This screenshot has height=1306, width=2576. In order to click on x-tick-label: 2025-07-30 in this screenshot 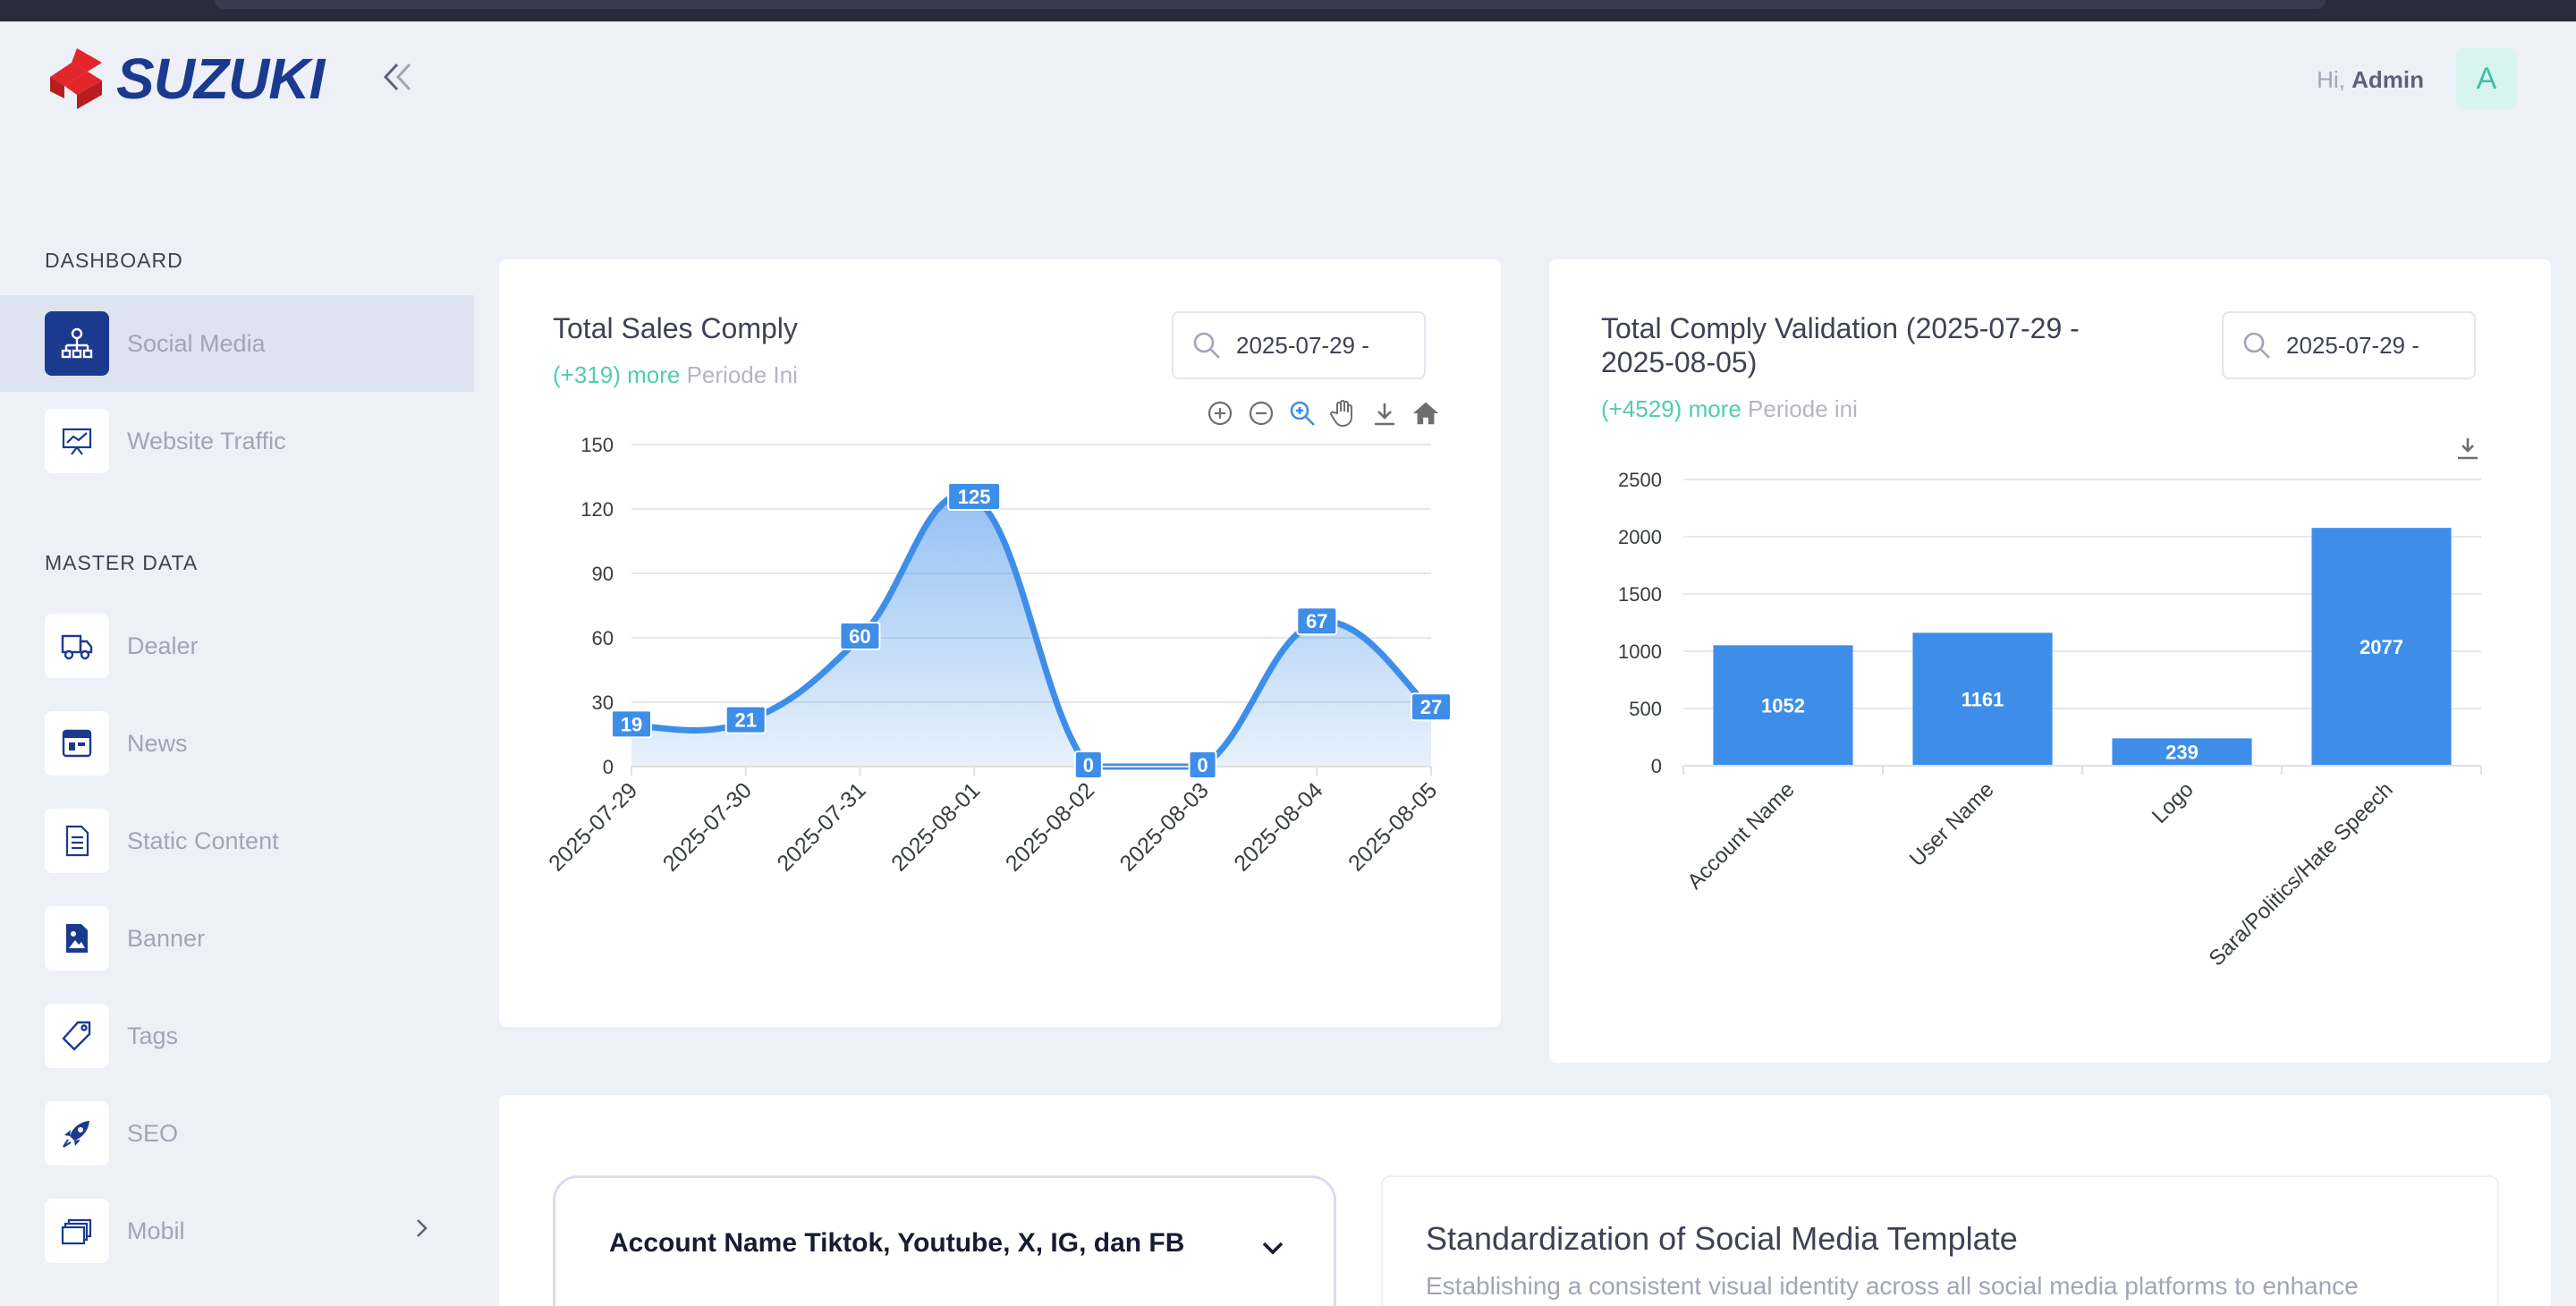, I will do `click(707, 826)`.